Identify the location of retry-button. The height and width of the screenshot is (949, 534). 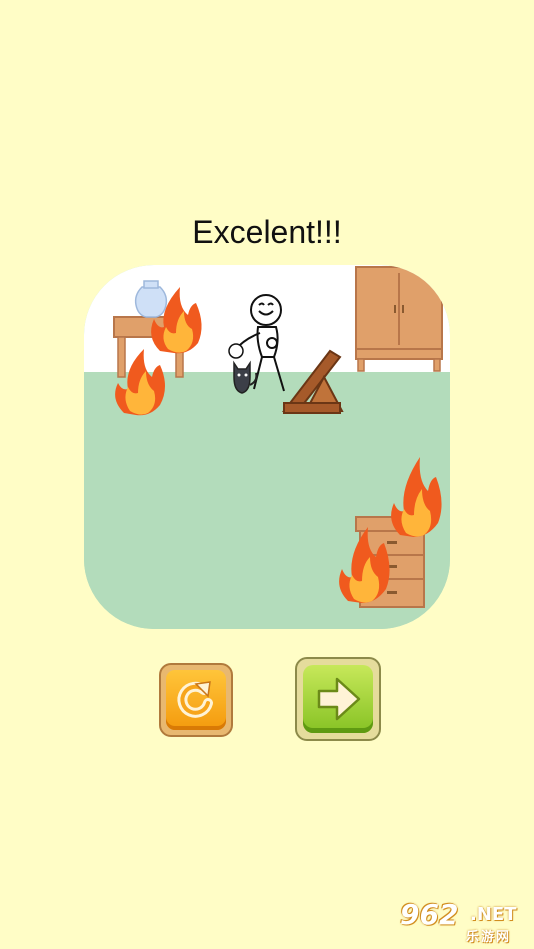
(196, 700).